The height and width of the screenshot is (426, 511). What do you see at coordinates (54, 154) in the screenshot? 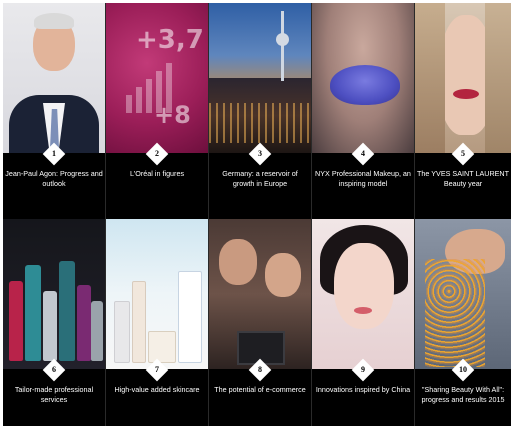
I see `number-badge: 1` at bounding box center [54, 154].